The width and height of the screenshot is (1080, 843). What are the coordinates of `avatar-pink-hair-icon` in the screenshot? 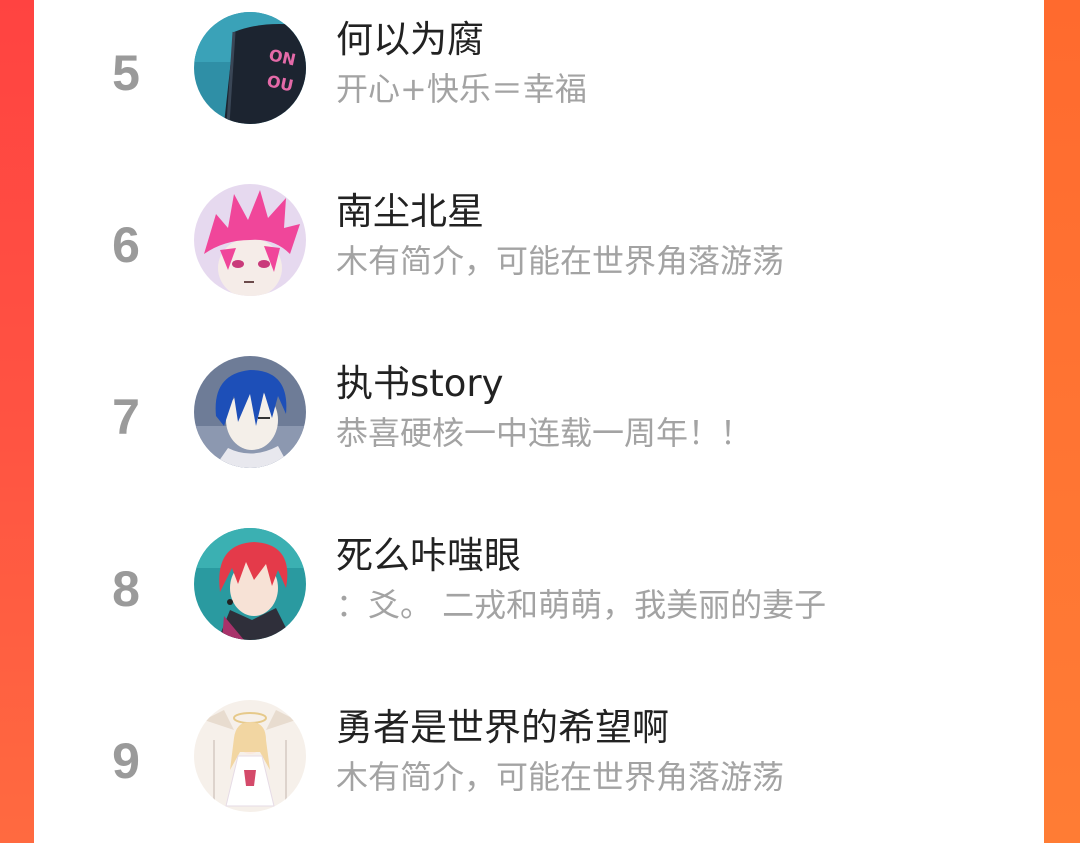 It's located at (250, 240).